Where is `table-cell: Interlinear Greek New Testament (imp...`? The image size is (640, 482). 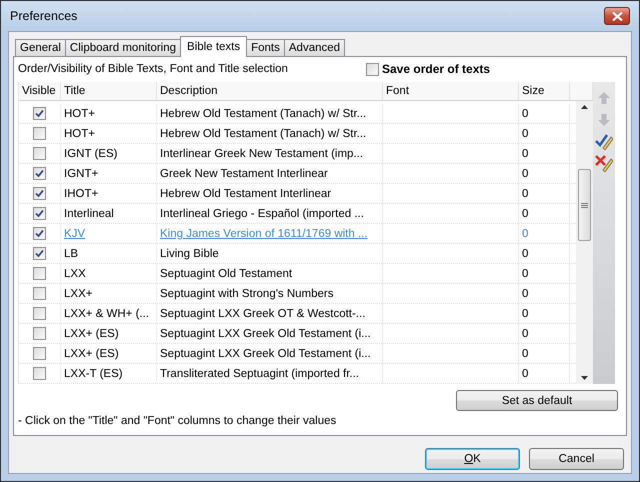
table-cell: Interlinear Greek New Testament (imp... is located at coordinates (262, 154).